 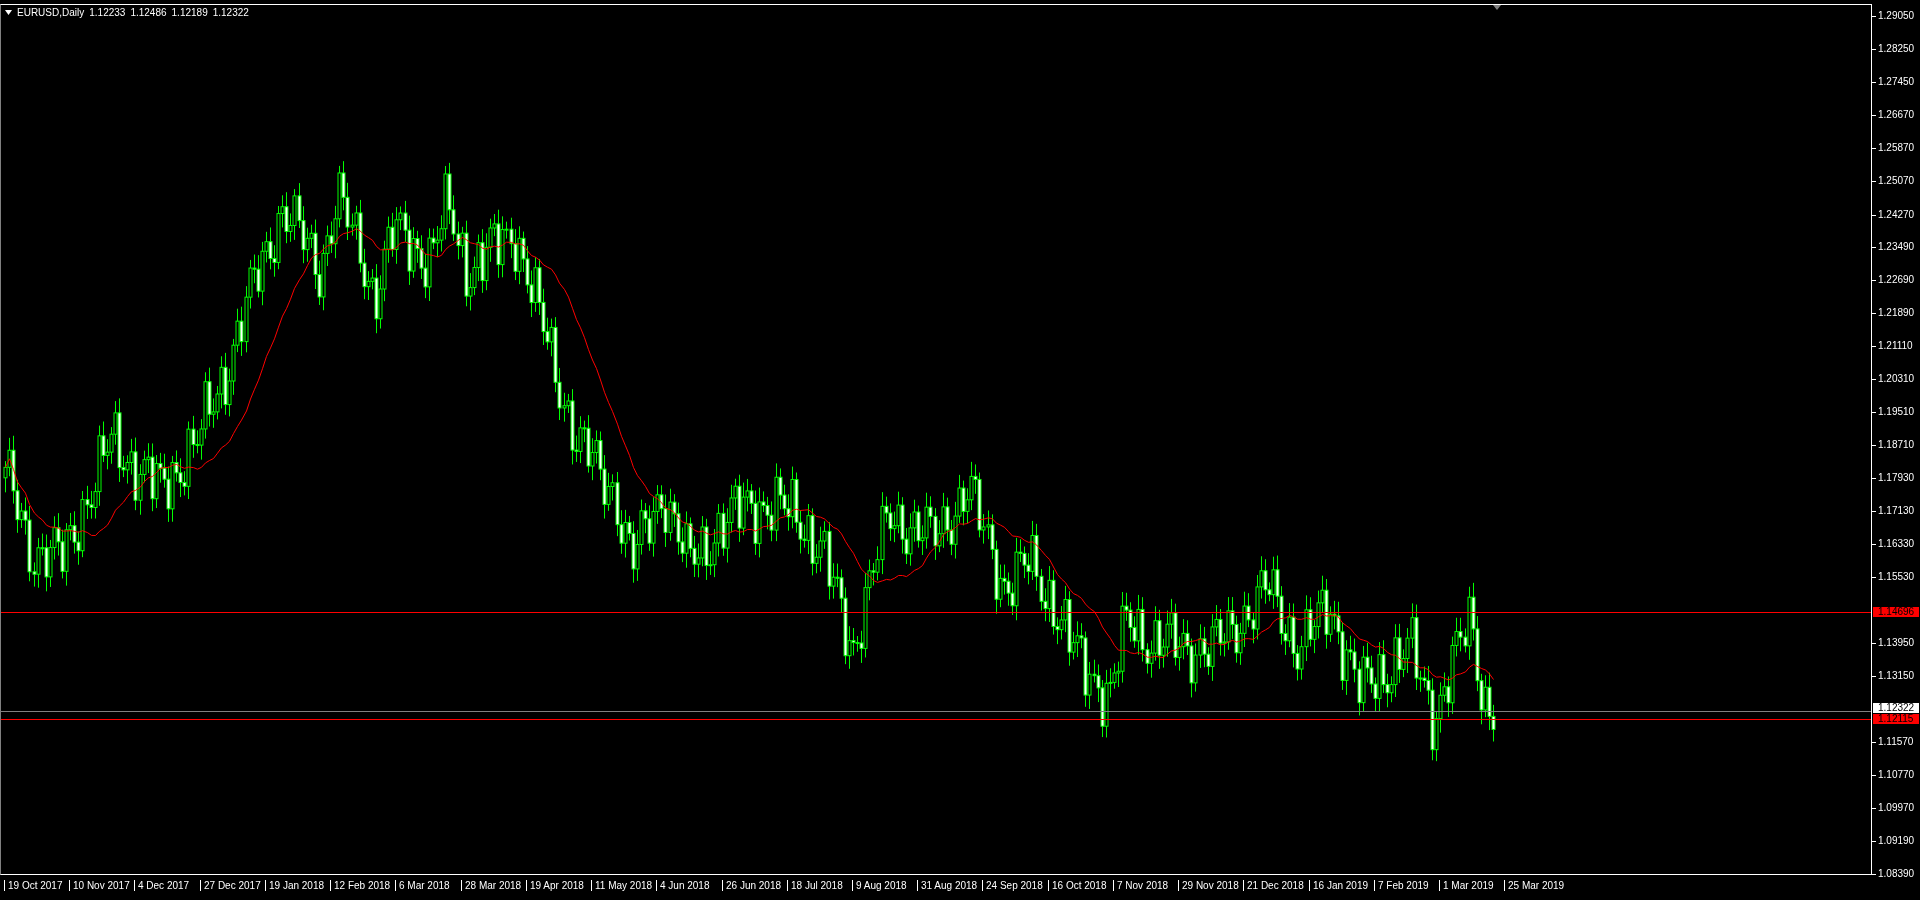 What do you see at coordinates (683, 885) in the screenshot?
I see `time-axis-label: 4 Jun 2018` at bounding box center [683, 885].